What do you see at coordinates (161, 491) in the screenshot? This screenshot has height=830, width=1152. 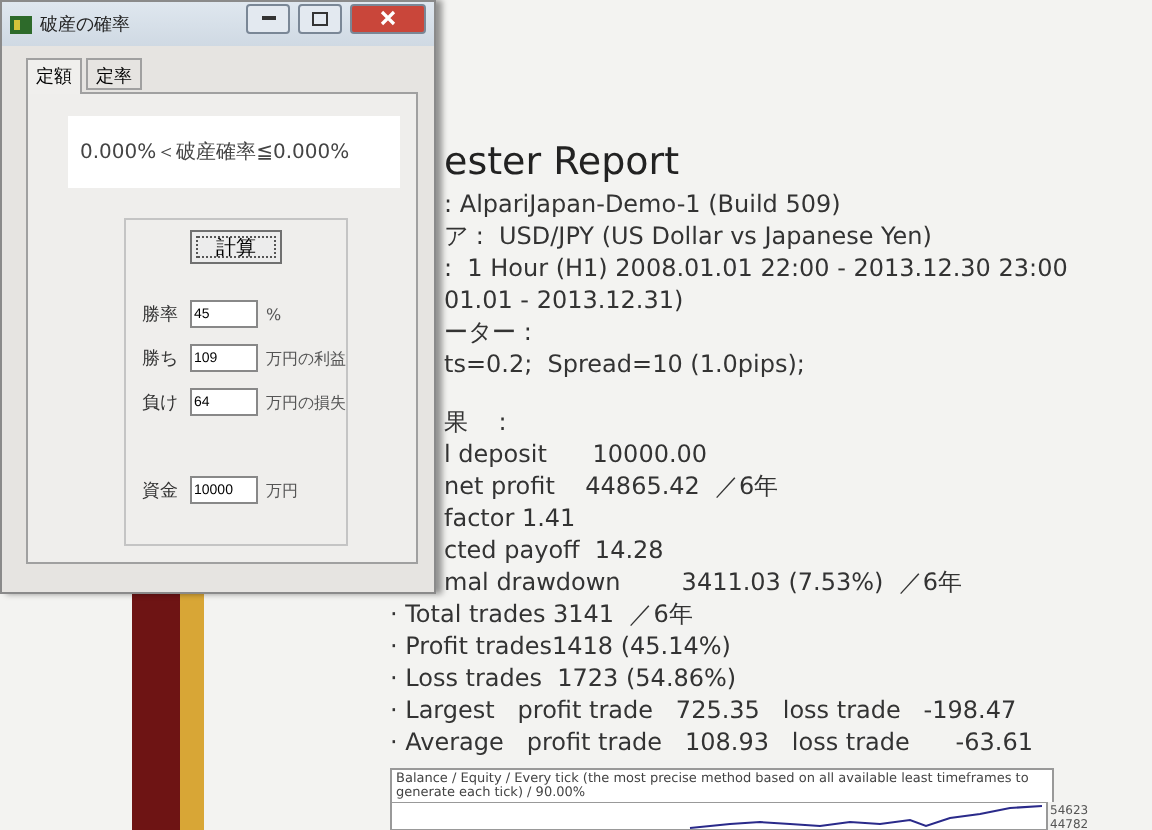 I see `field-label: 資金` at bounding box center [161, 491].